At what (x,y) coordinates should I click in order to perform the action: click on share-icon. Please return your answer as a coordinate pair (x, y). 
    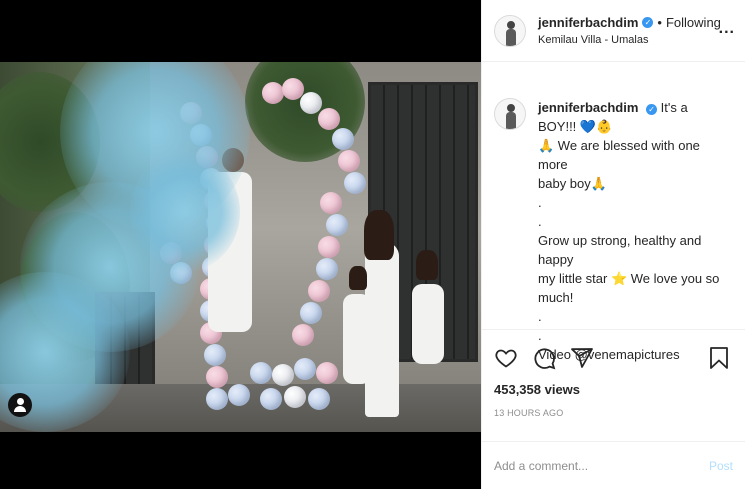
    Looking at the image, I should click on (582, 358).